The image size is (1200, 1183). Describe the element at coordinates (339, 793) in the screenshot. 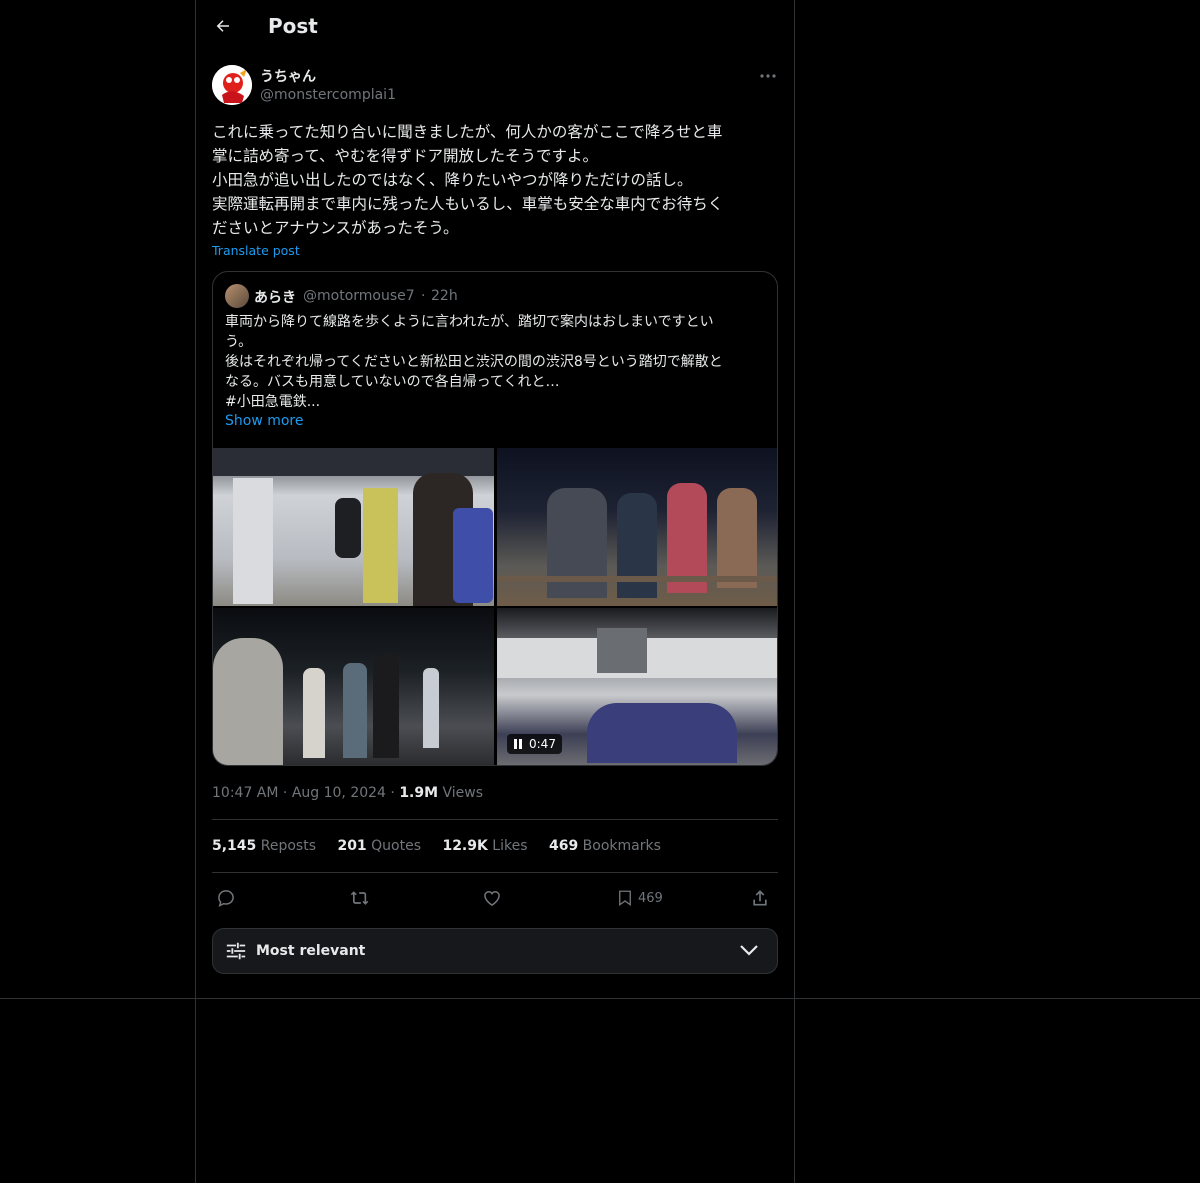

I see `post-date: Aug 10, 2024` at that location.